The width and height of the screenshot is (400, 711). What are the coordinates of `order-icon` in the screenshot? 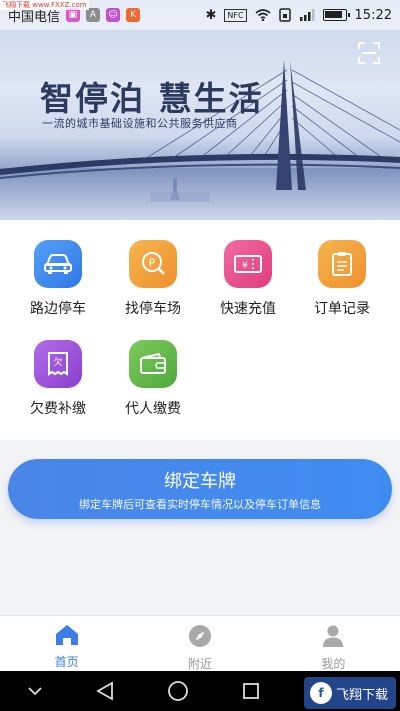 It's located at (342, 264).